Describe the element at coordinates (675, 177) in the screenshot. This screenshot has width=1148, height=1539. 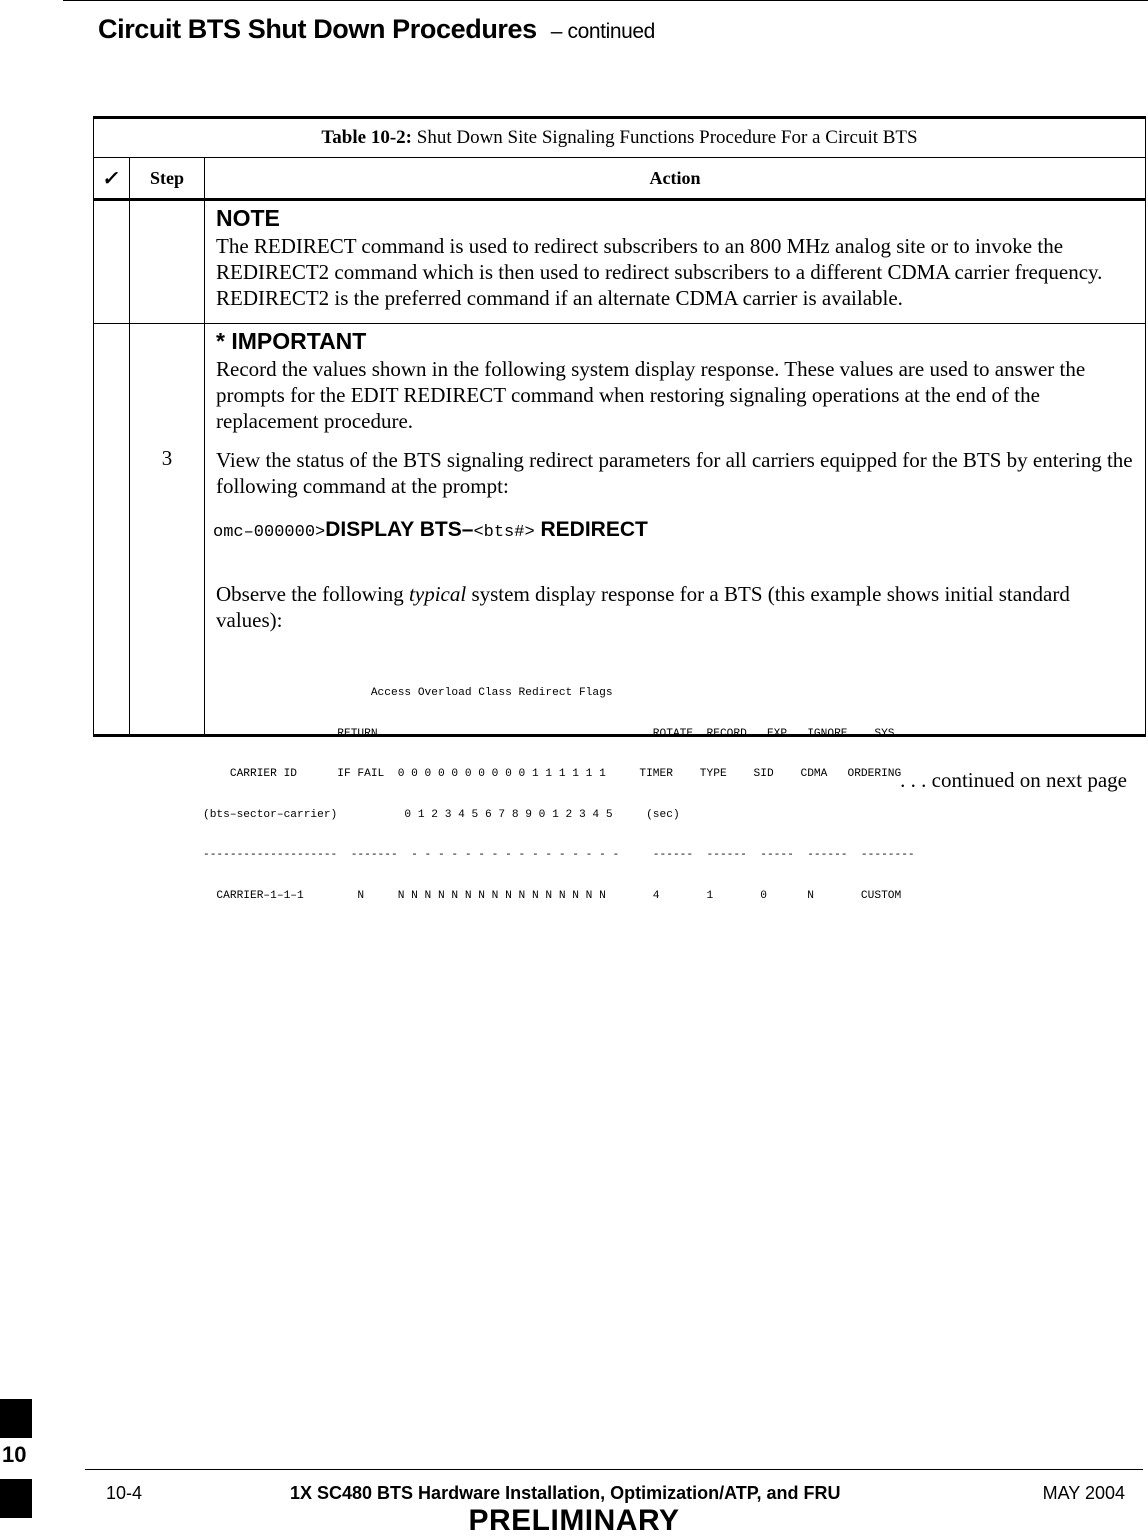
I see `action-column-header: Action` at that location.